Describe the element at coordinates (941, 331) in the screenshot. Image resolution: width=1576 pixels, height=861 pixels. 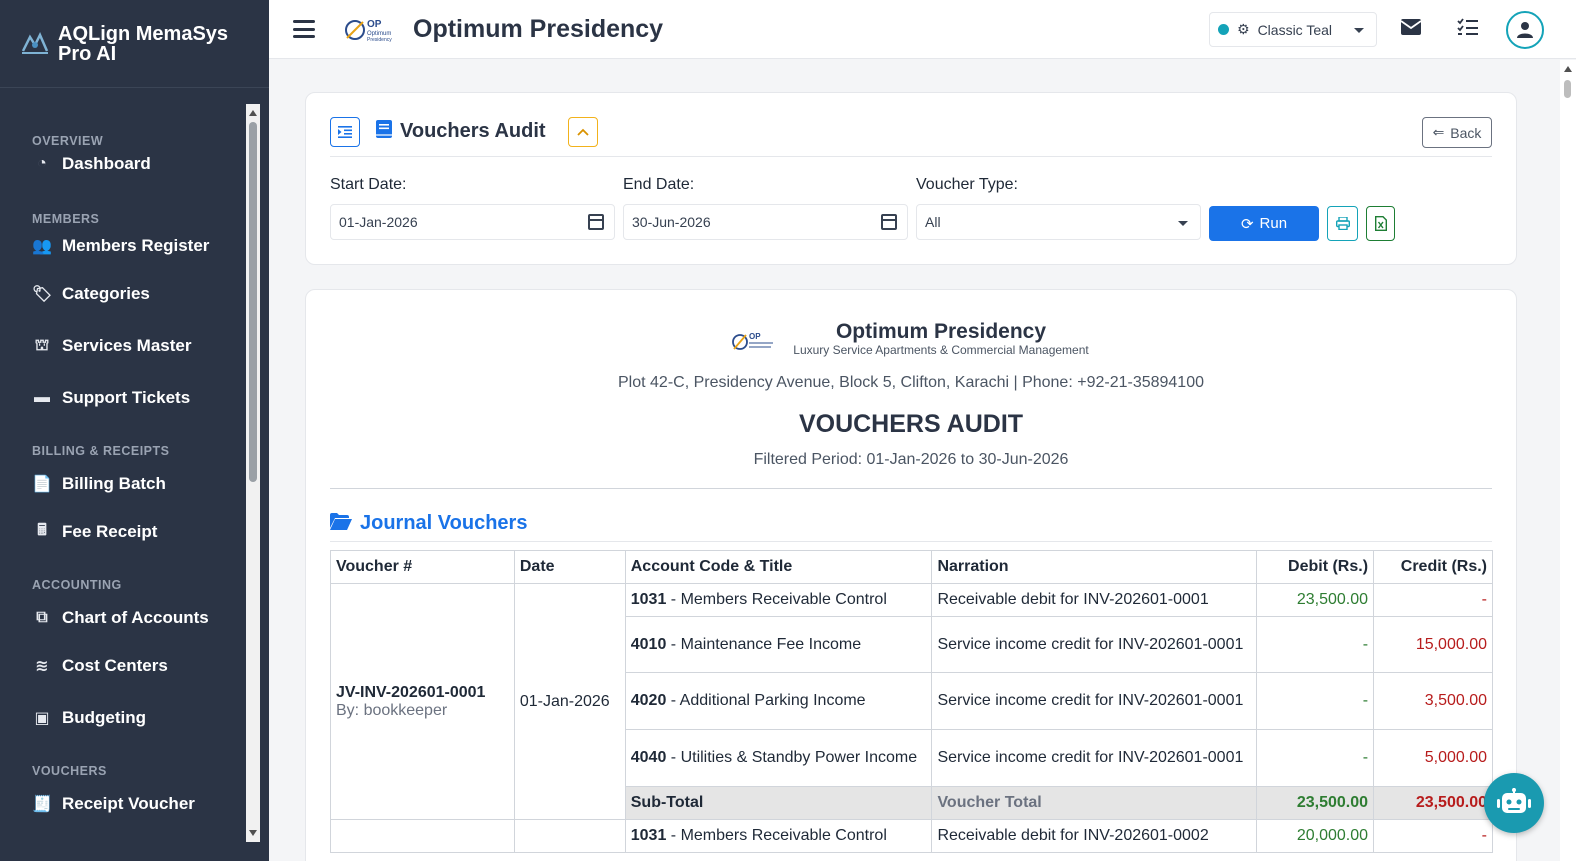
I see `report-company-name: Optimum Presidency` at that location.